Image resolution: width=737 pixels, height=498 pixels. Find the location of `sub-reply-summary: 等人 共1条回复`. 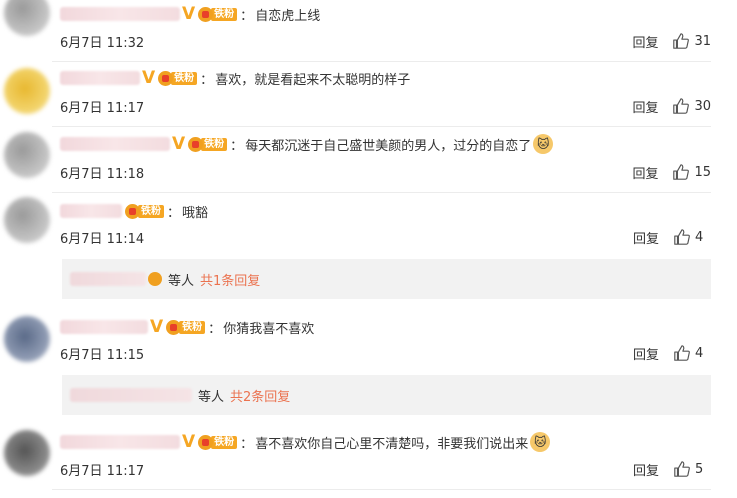

sub-reply-summary: 等人 共1条回复 is located at coordinates (386, 279).